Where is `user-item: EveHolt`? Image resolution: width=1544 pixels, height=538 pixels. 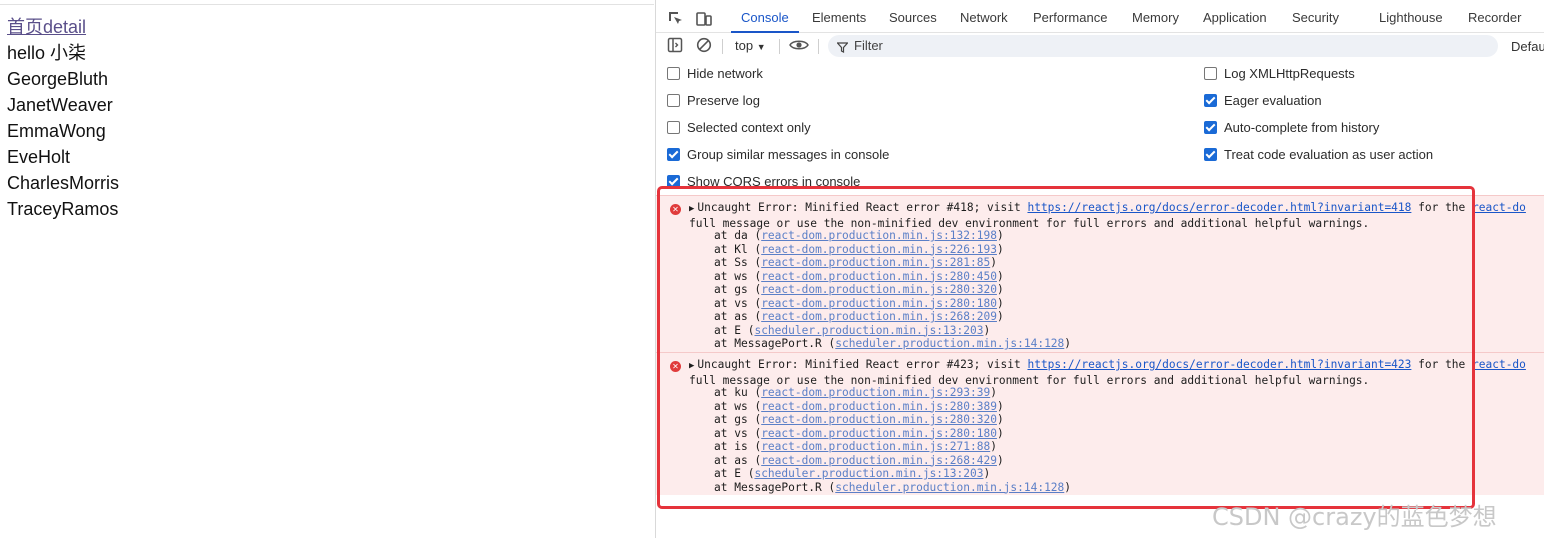 user-item: EveHolt is located at coordinates (39, 157).